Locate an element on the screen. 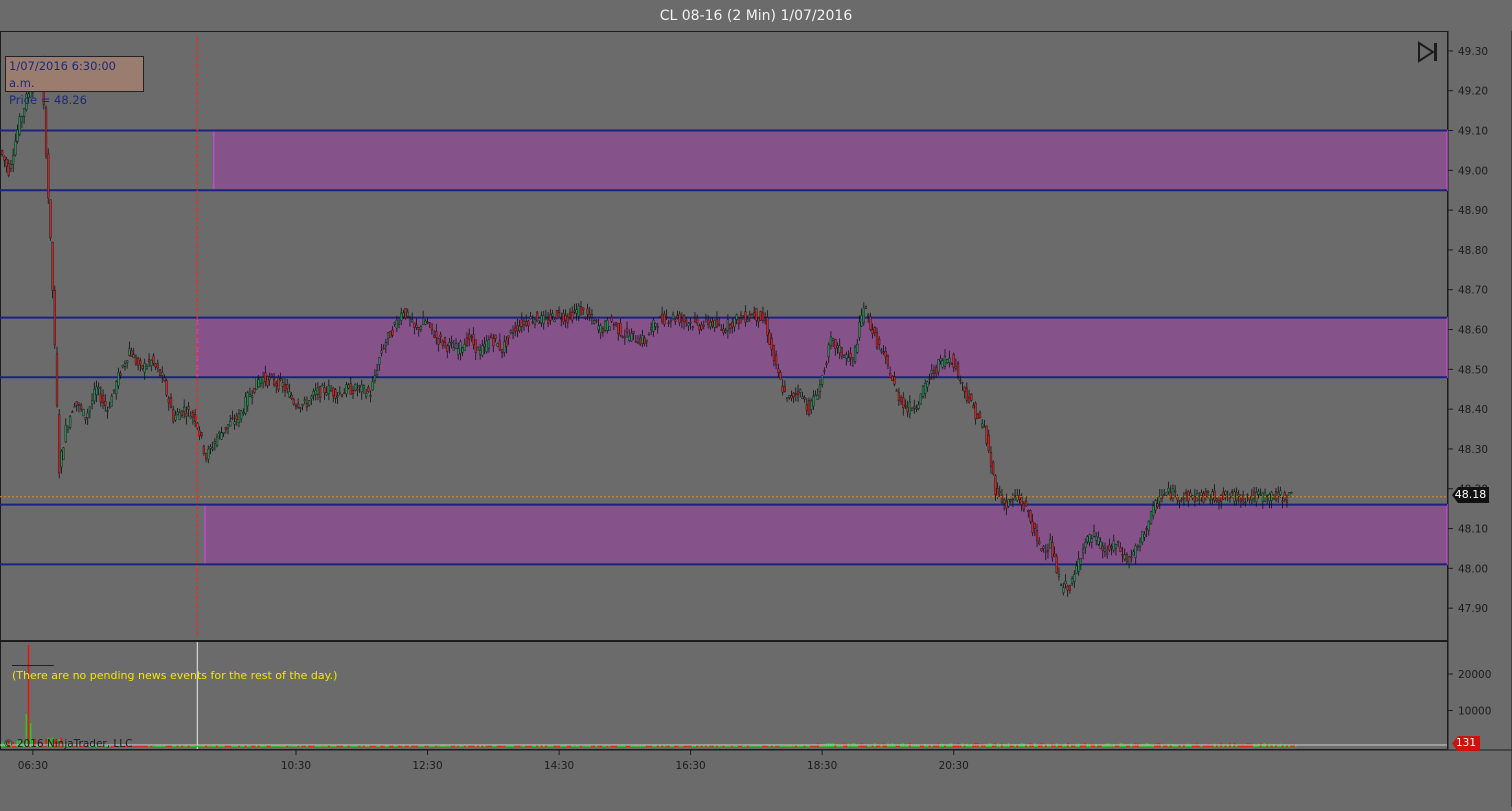 Image resolution: width=1512 pixels, height=811 pixels. price-tick-label: 48.80 is located at coordinates (1473, 251).